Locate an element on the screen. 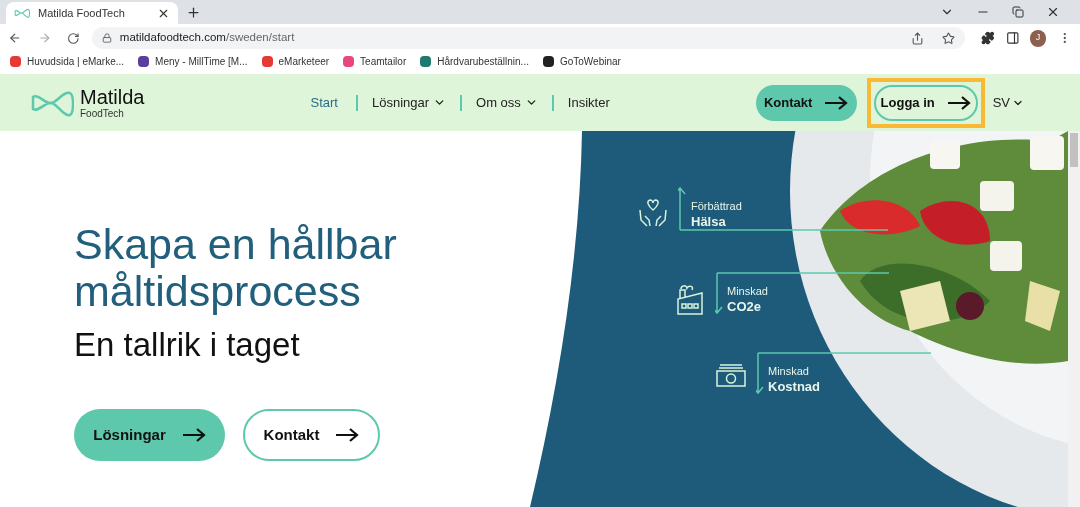  profile-avatar: J is located at coordinates (1038, 38).